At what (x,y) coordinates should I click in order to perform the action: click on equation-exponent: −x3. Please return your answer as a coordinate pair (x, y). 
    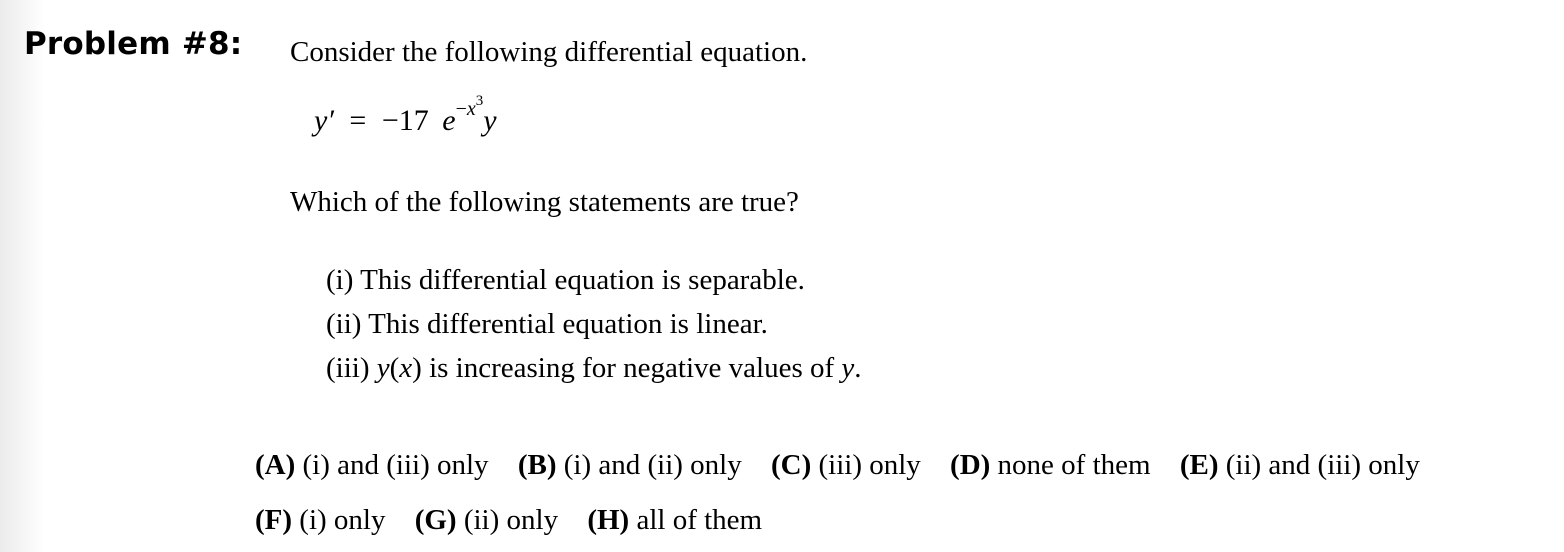
    Looking at the image, I should click on (469, 107).